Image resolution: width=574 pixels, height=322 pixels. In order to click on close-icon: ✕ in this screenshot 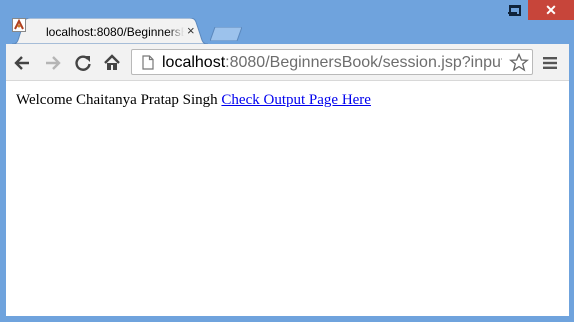, I will do `click(551, 10)`.